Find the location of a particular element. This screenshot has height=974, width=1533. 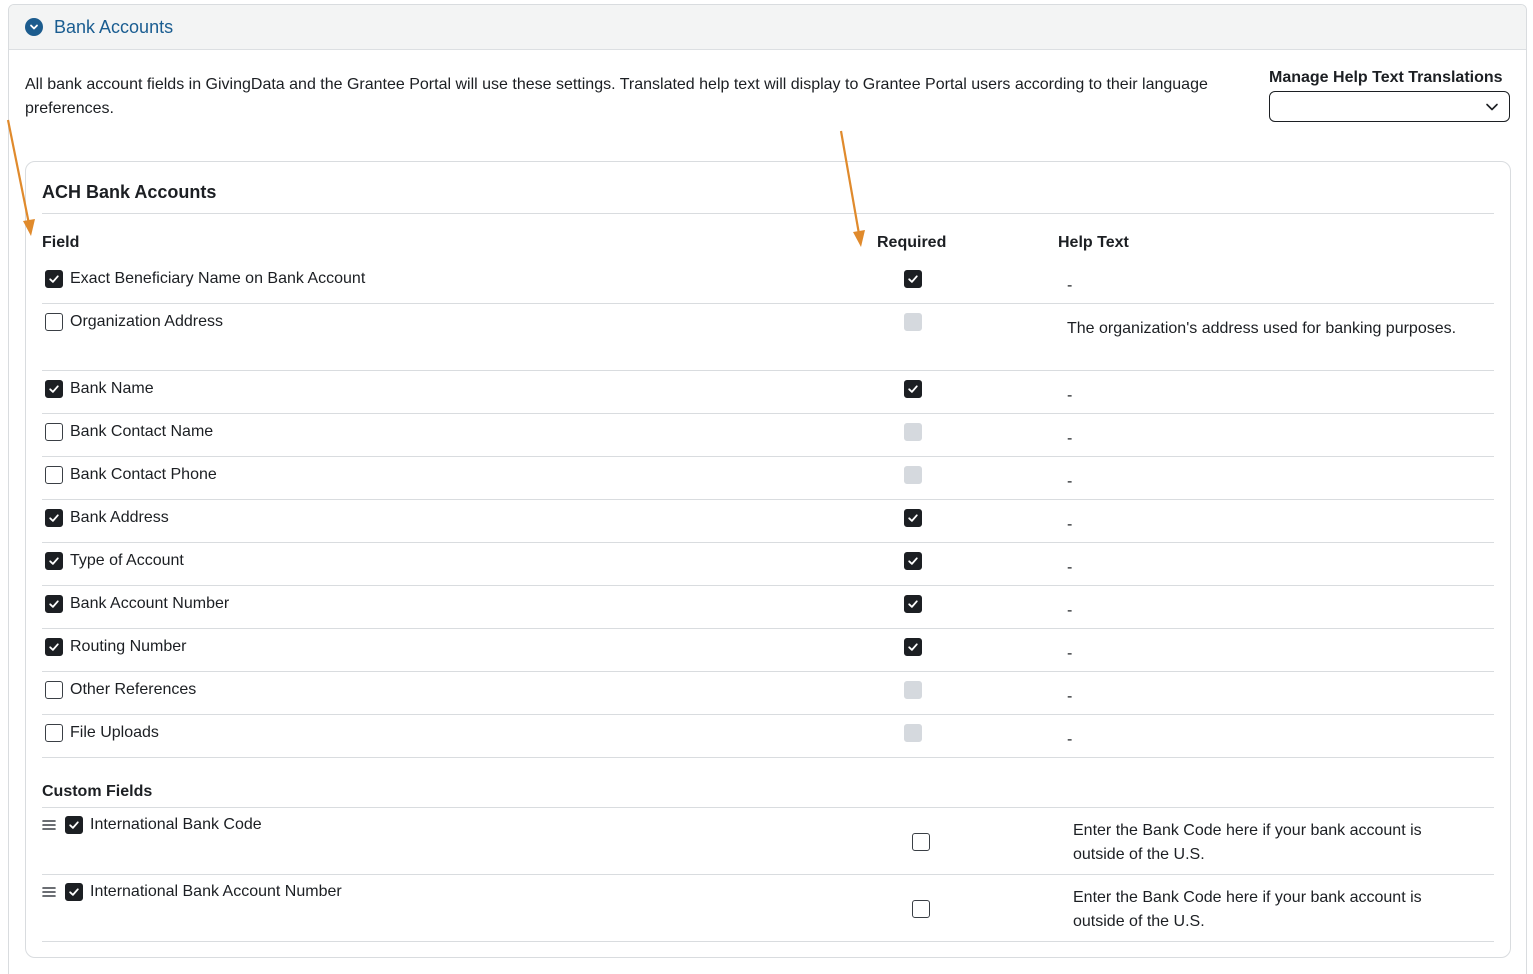

field-toggle: Routing Number is located at coordinates (116, 647).